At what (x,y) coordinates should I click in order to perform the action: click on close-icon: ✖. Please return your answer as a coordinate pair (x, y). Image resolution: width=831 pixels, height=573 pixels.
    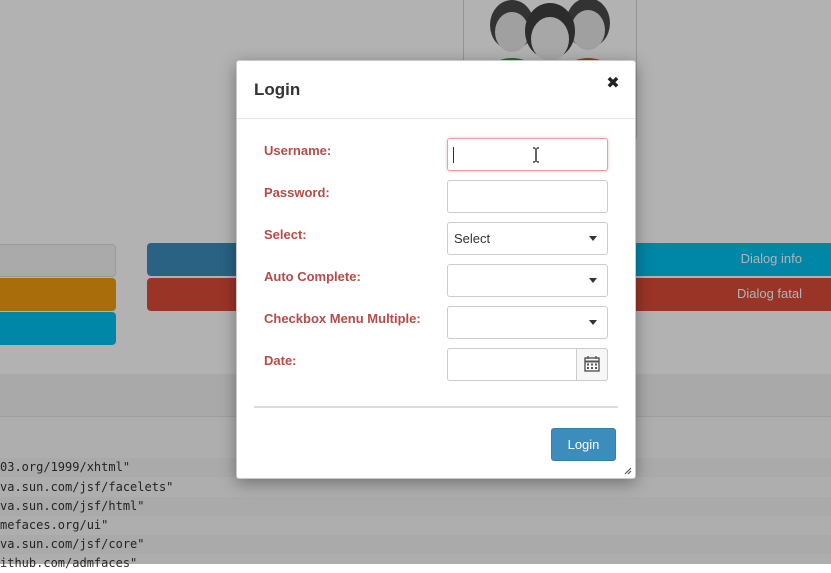
    Looking at the image, I should click on (613, 83).